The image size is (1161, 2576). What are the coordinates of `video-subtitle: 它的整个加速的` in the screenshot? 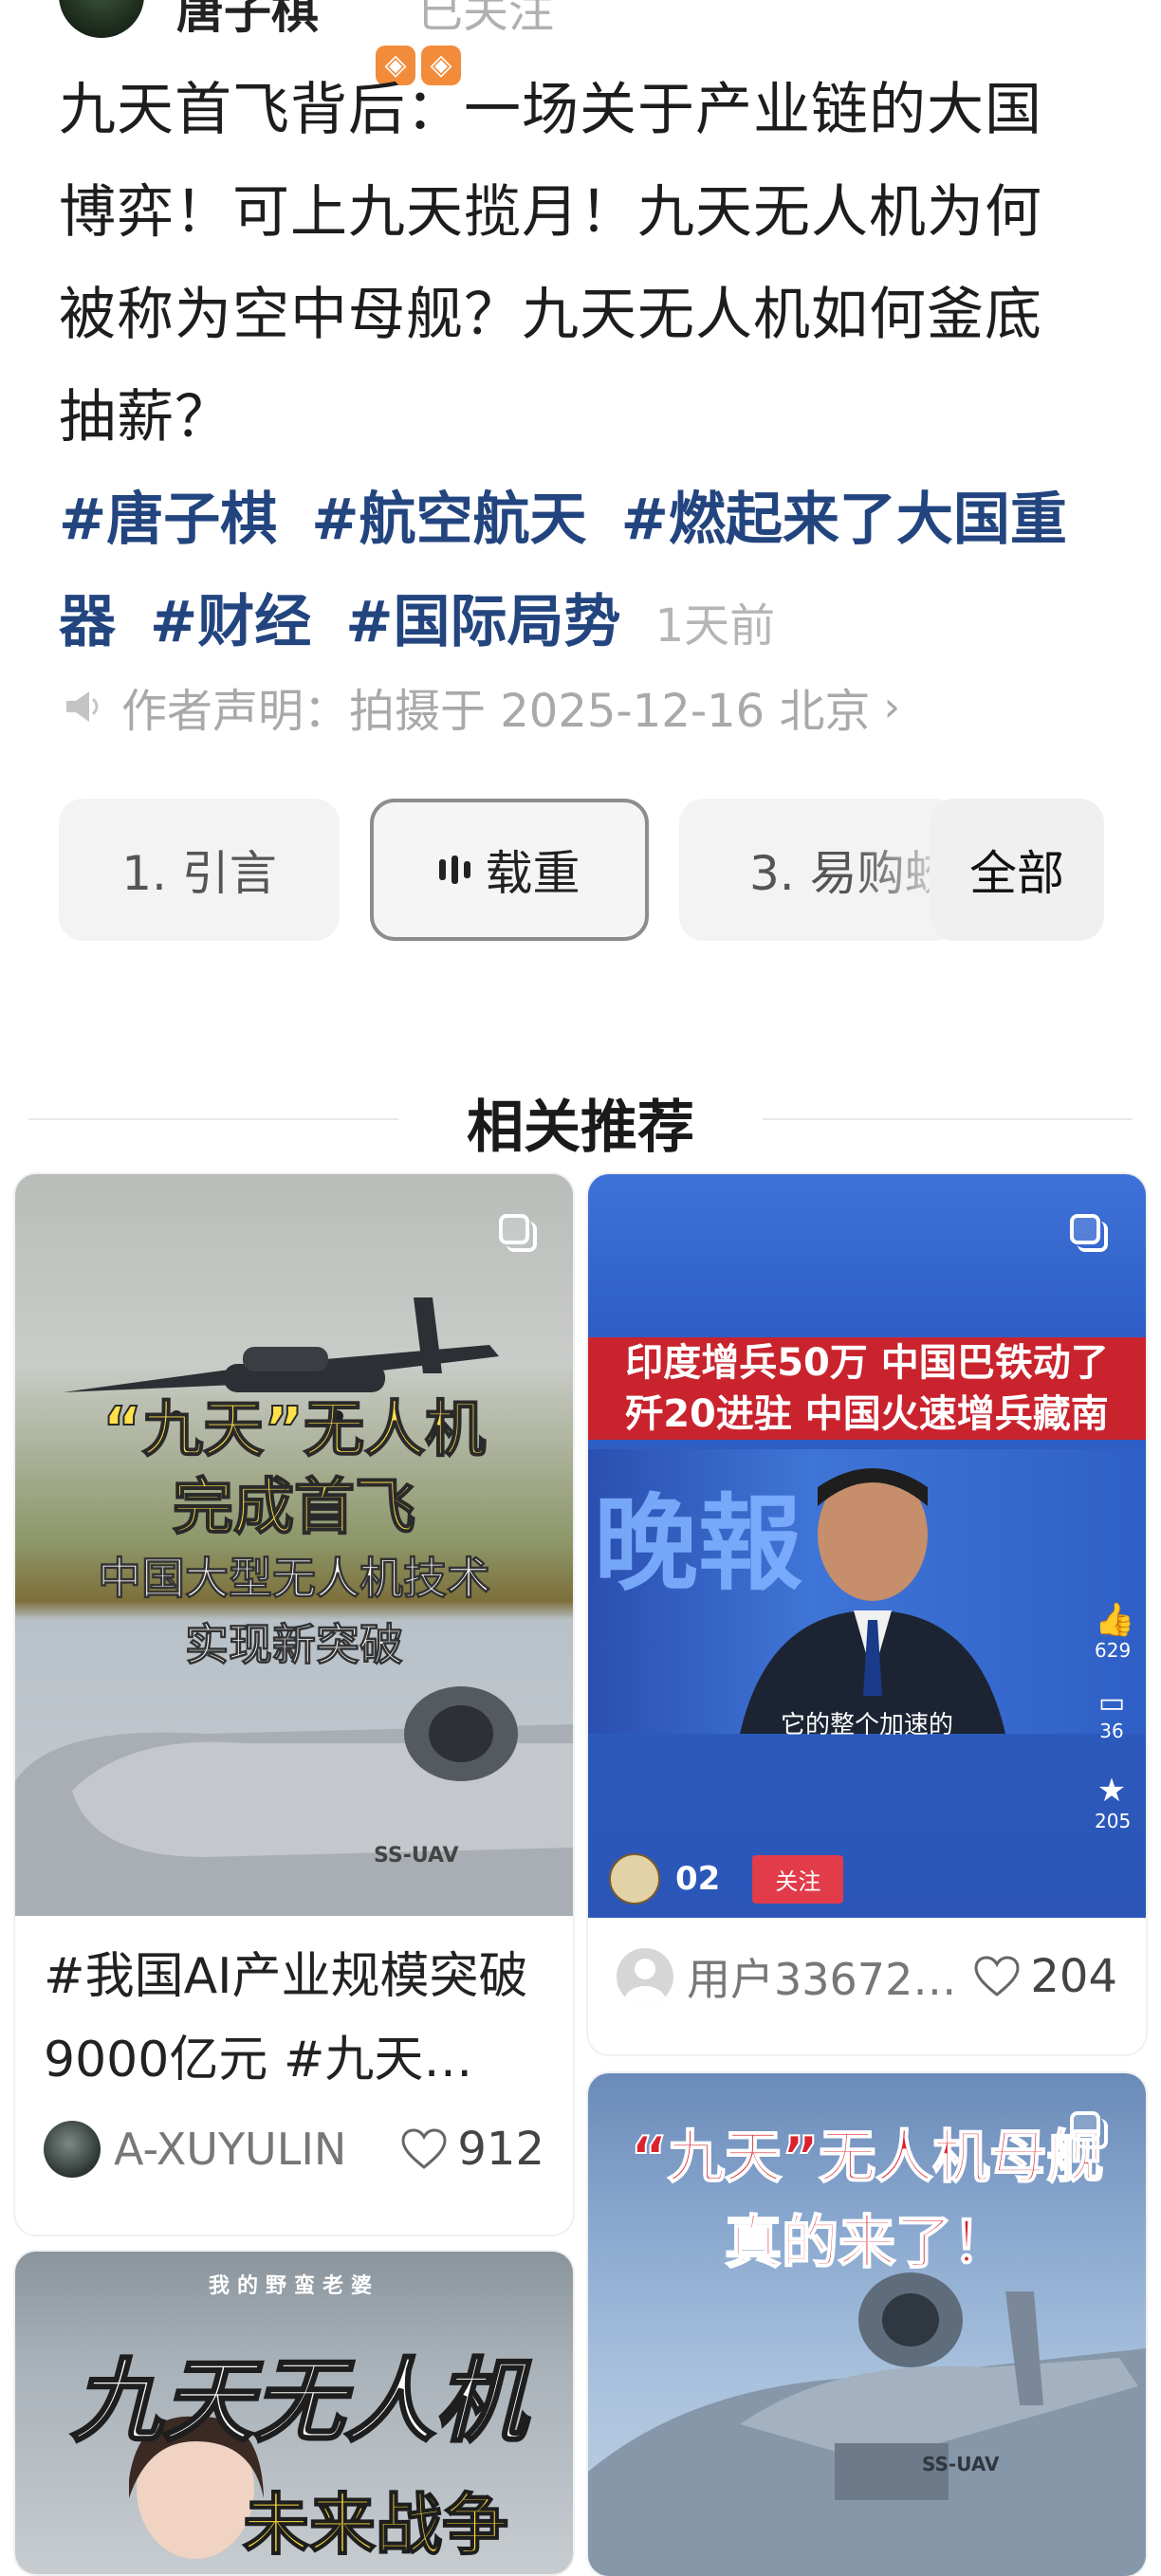 It's located at (867, 1725).